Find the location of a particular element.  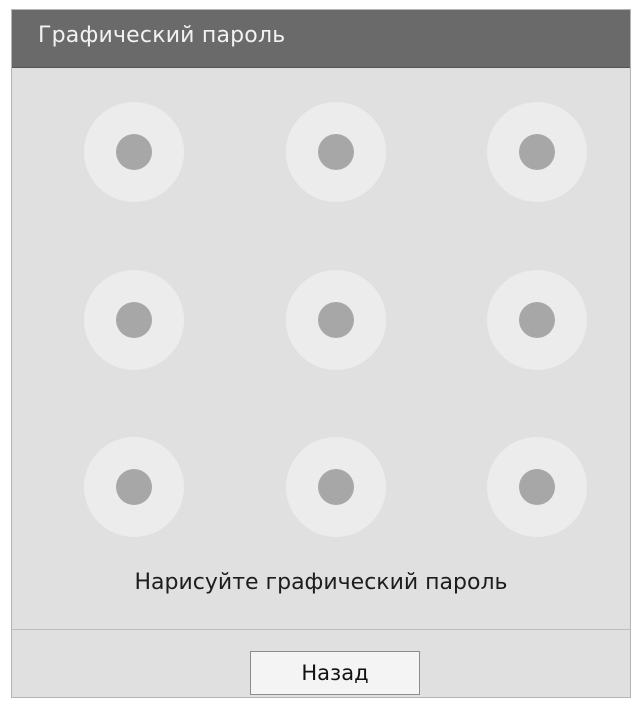

title-bar: Графический пароль is located at coordinates (321, 39).